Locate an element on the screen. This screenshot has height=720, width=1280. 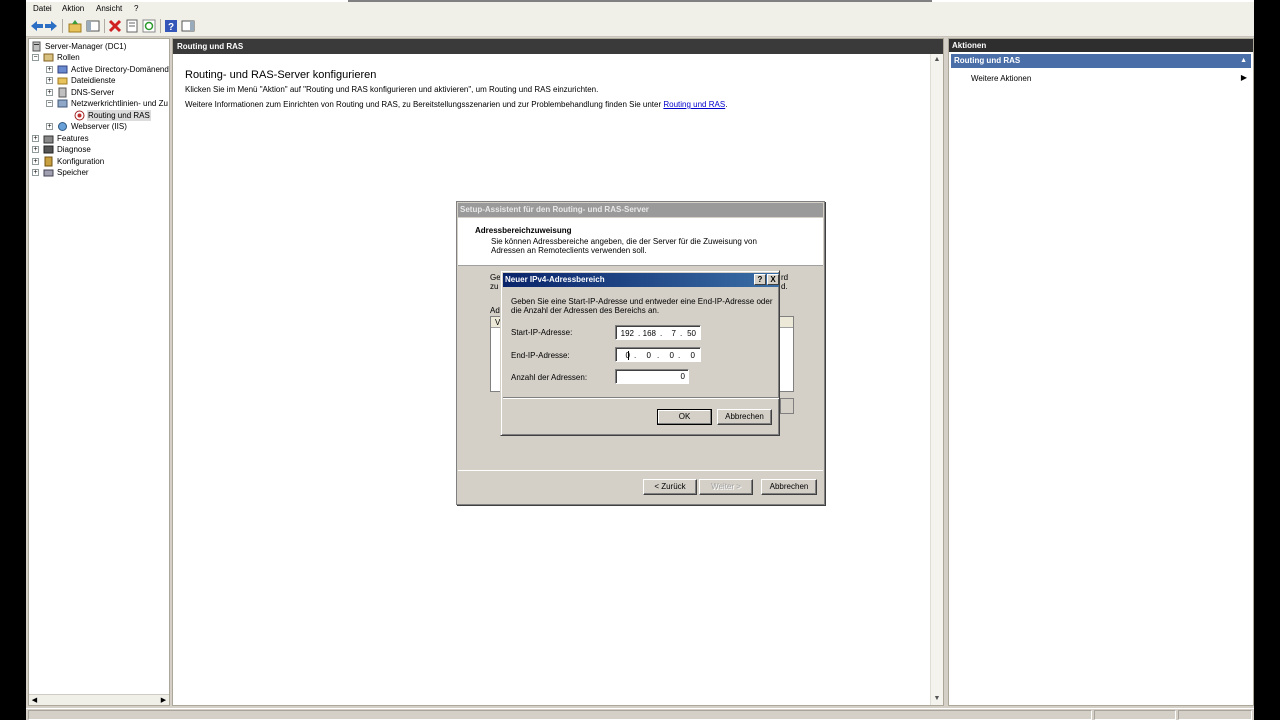
back-button: < Zurück is located at coordinates (670, 487).